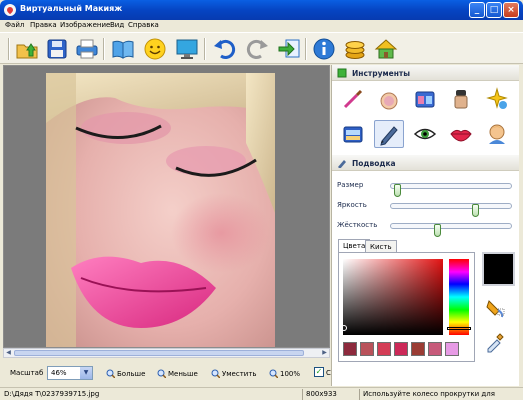  I want to click on menu-view: Вид, so click(117, 25).